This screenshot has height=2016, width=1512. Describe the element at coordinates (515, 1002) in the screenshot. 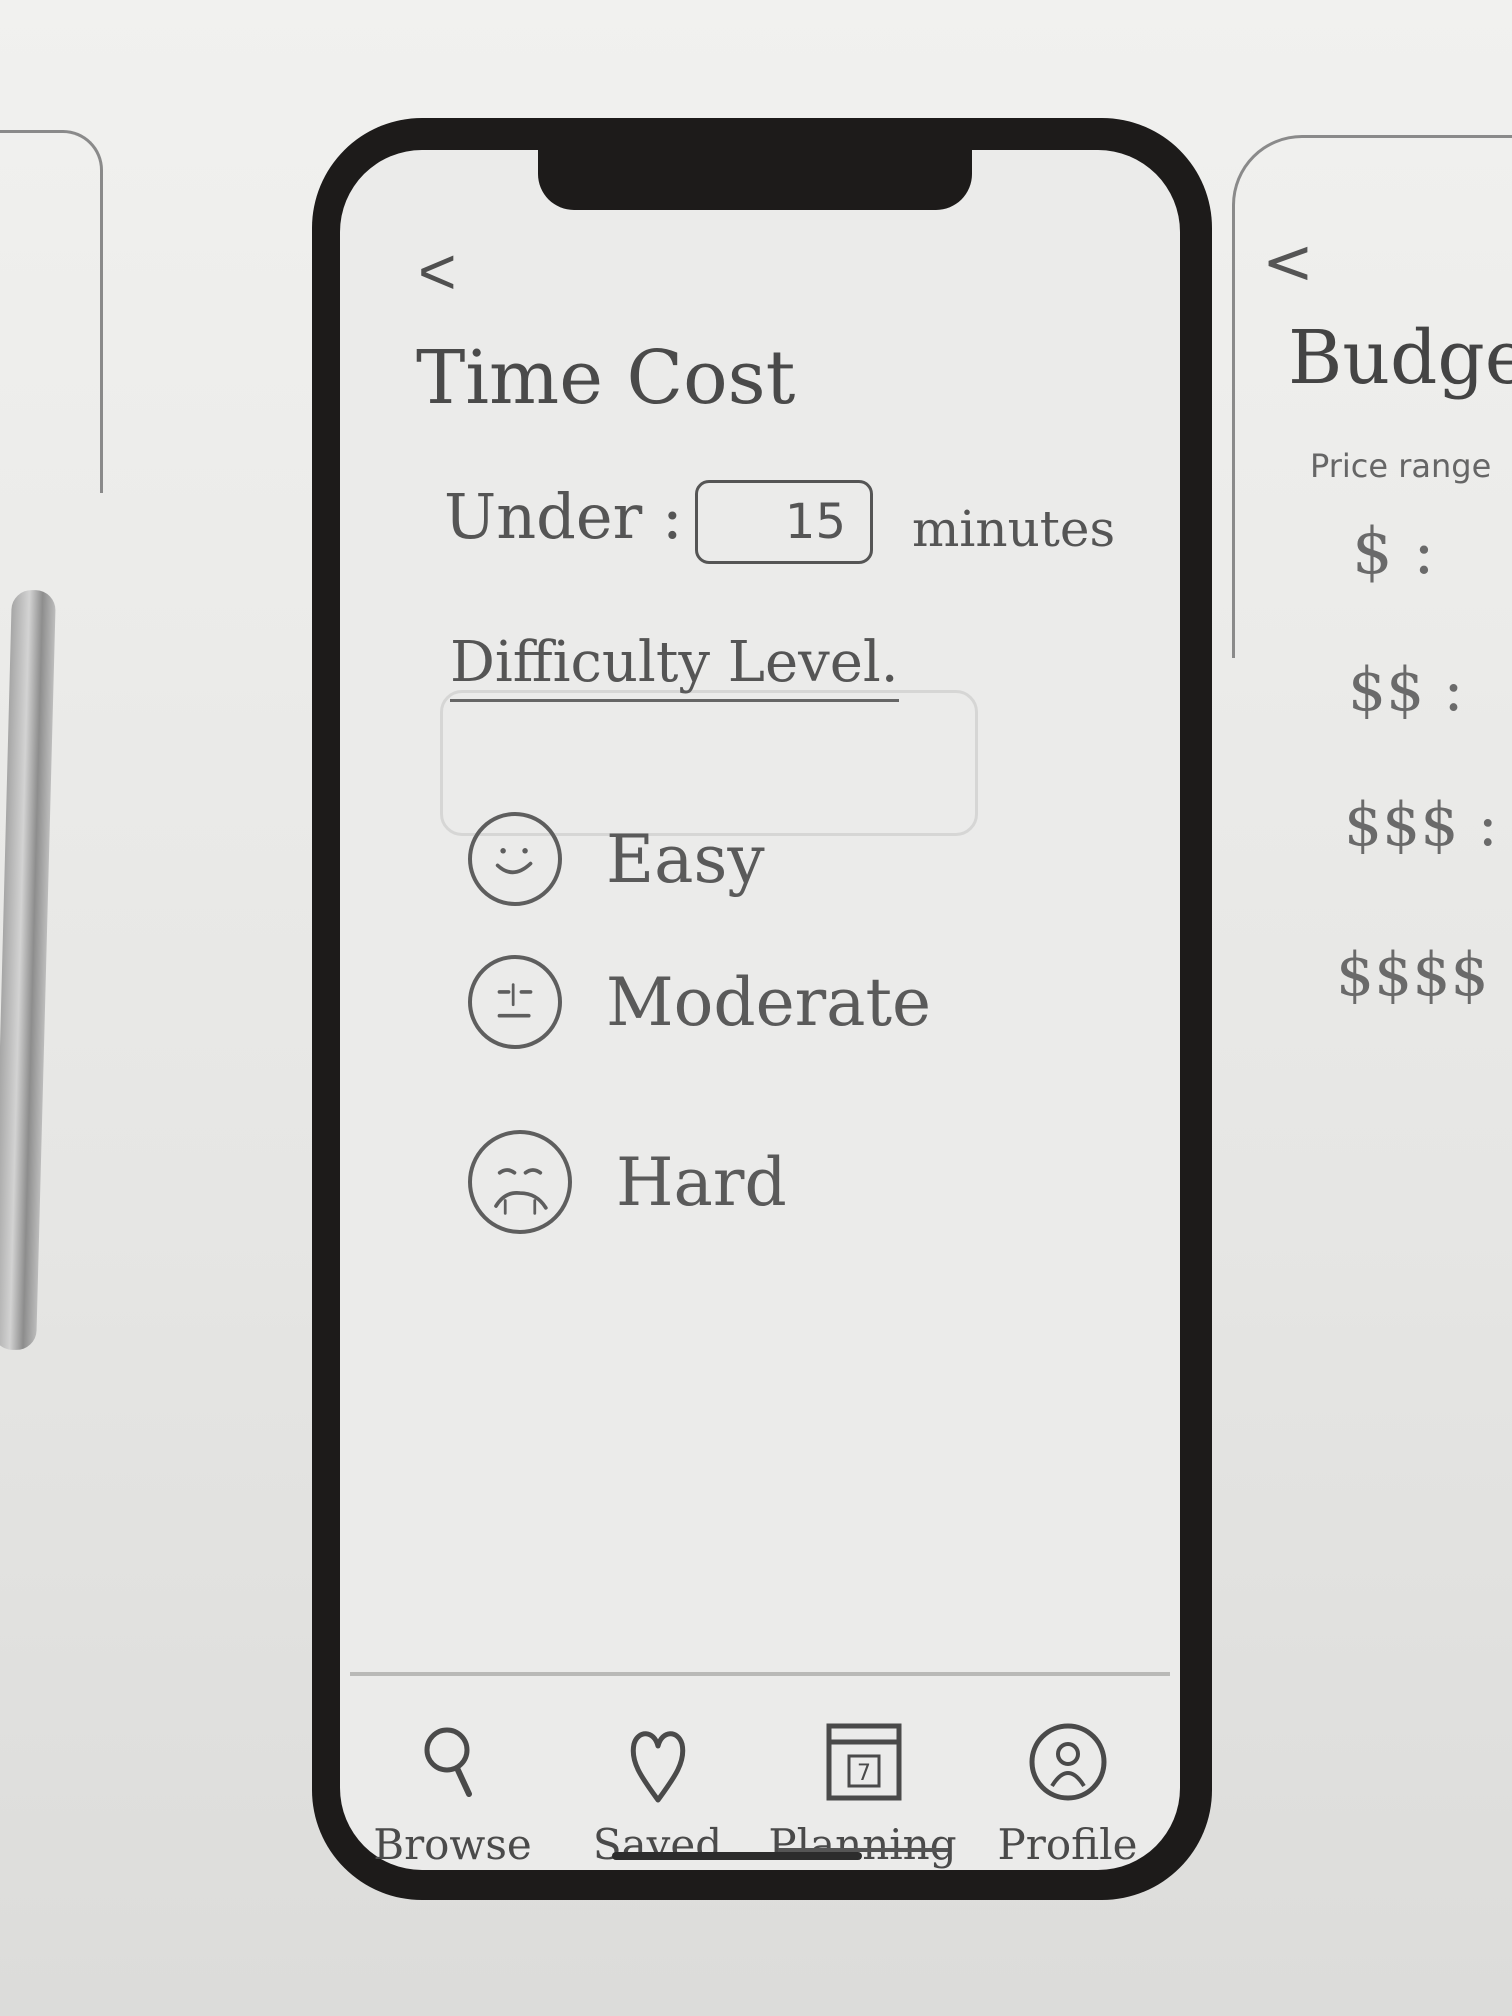

I see `neutral-face-icon` at that location.